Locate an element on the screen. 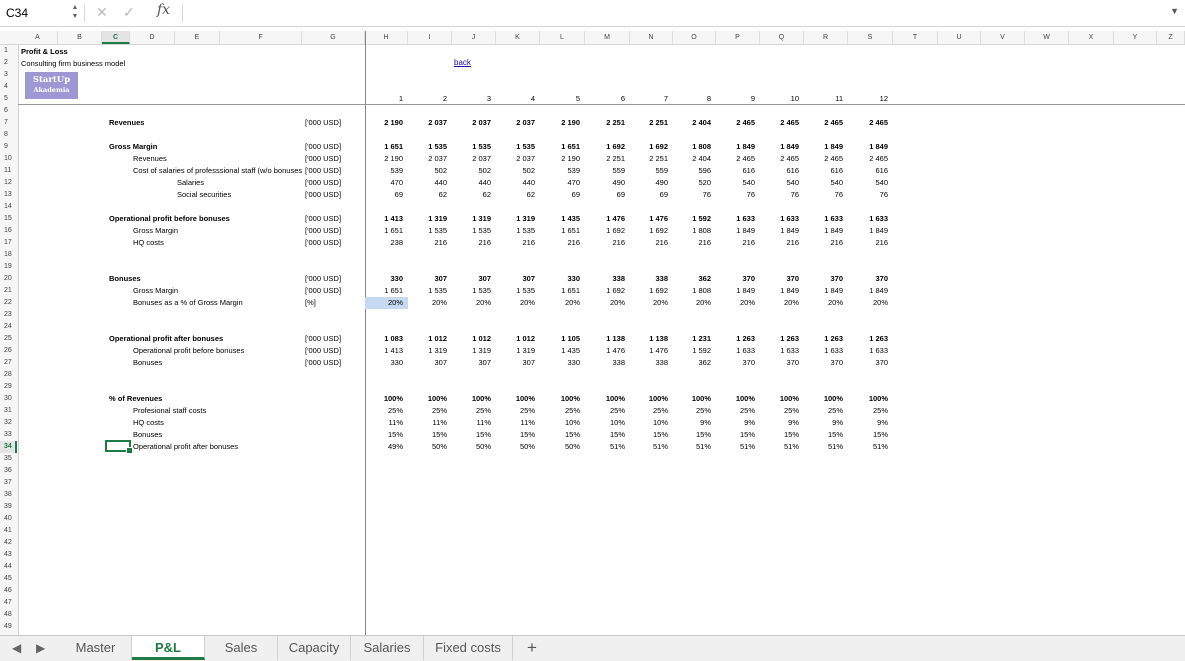 The width and height of the screenshot is (1185, 661). column-header-h: H is located at coordinates (386, 37).